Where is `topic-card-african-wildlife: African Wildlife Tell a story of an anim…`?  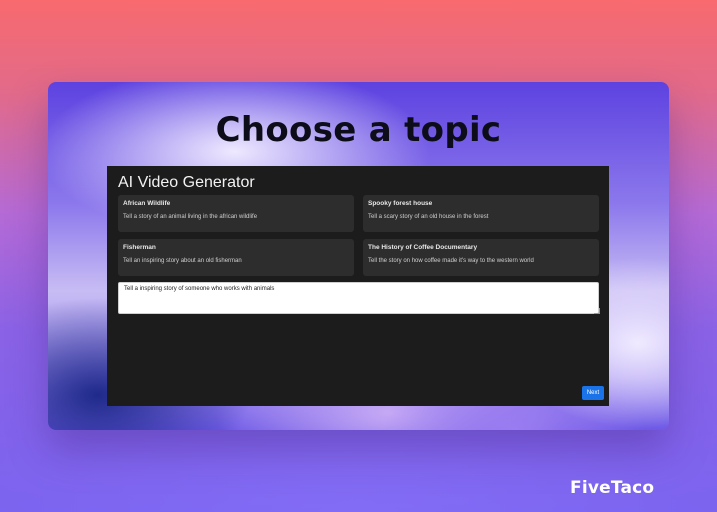 topic-card-african-wildlife: African Wildlife Tell a story of an anim… is located at coordinates (236, 213).